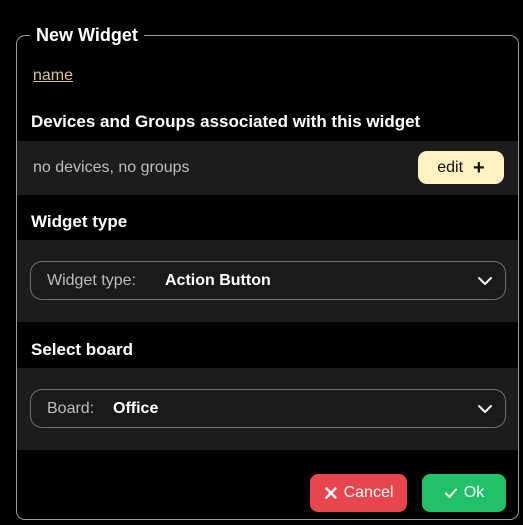 The height and width of the screenshot is (525, 523). Describe the element at coordinates (368, 492) in the screenshot. I see `cancel-button-label: Cancel` at that location.